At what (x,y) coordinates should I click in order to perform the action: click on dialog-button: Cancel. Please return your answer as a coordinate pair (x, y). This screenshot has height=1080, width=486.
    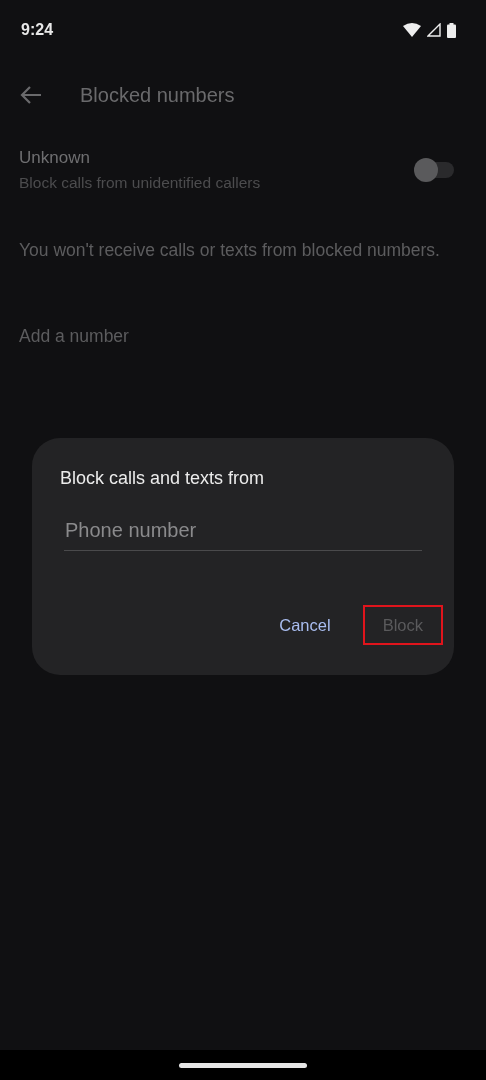
    Looking at the image, I should click on (305, 625).